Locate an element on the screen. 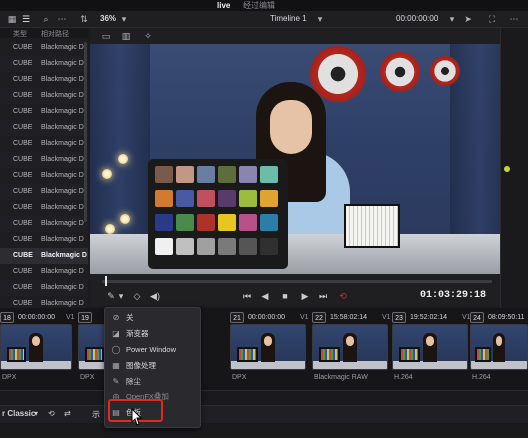 Image resolution: width=528 pixels, height=438 pixels. title-bar: live 经过编辑 is located at coordinates (264, 5).